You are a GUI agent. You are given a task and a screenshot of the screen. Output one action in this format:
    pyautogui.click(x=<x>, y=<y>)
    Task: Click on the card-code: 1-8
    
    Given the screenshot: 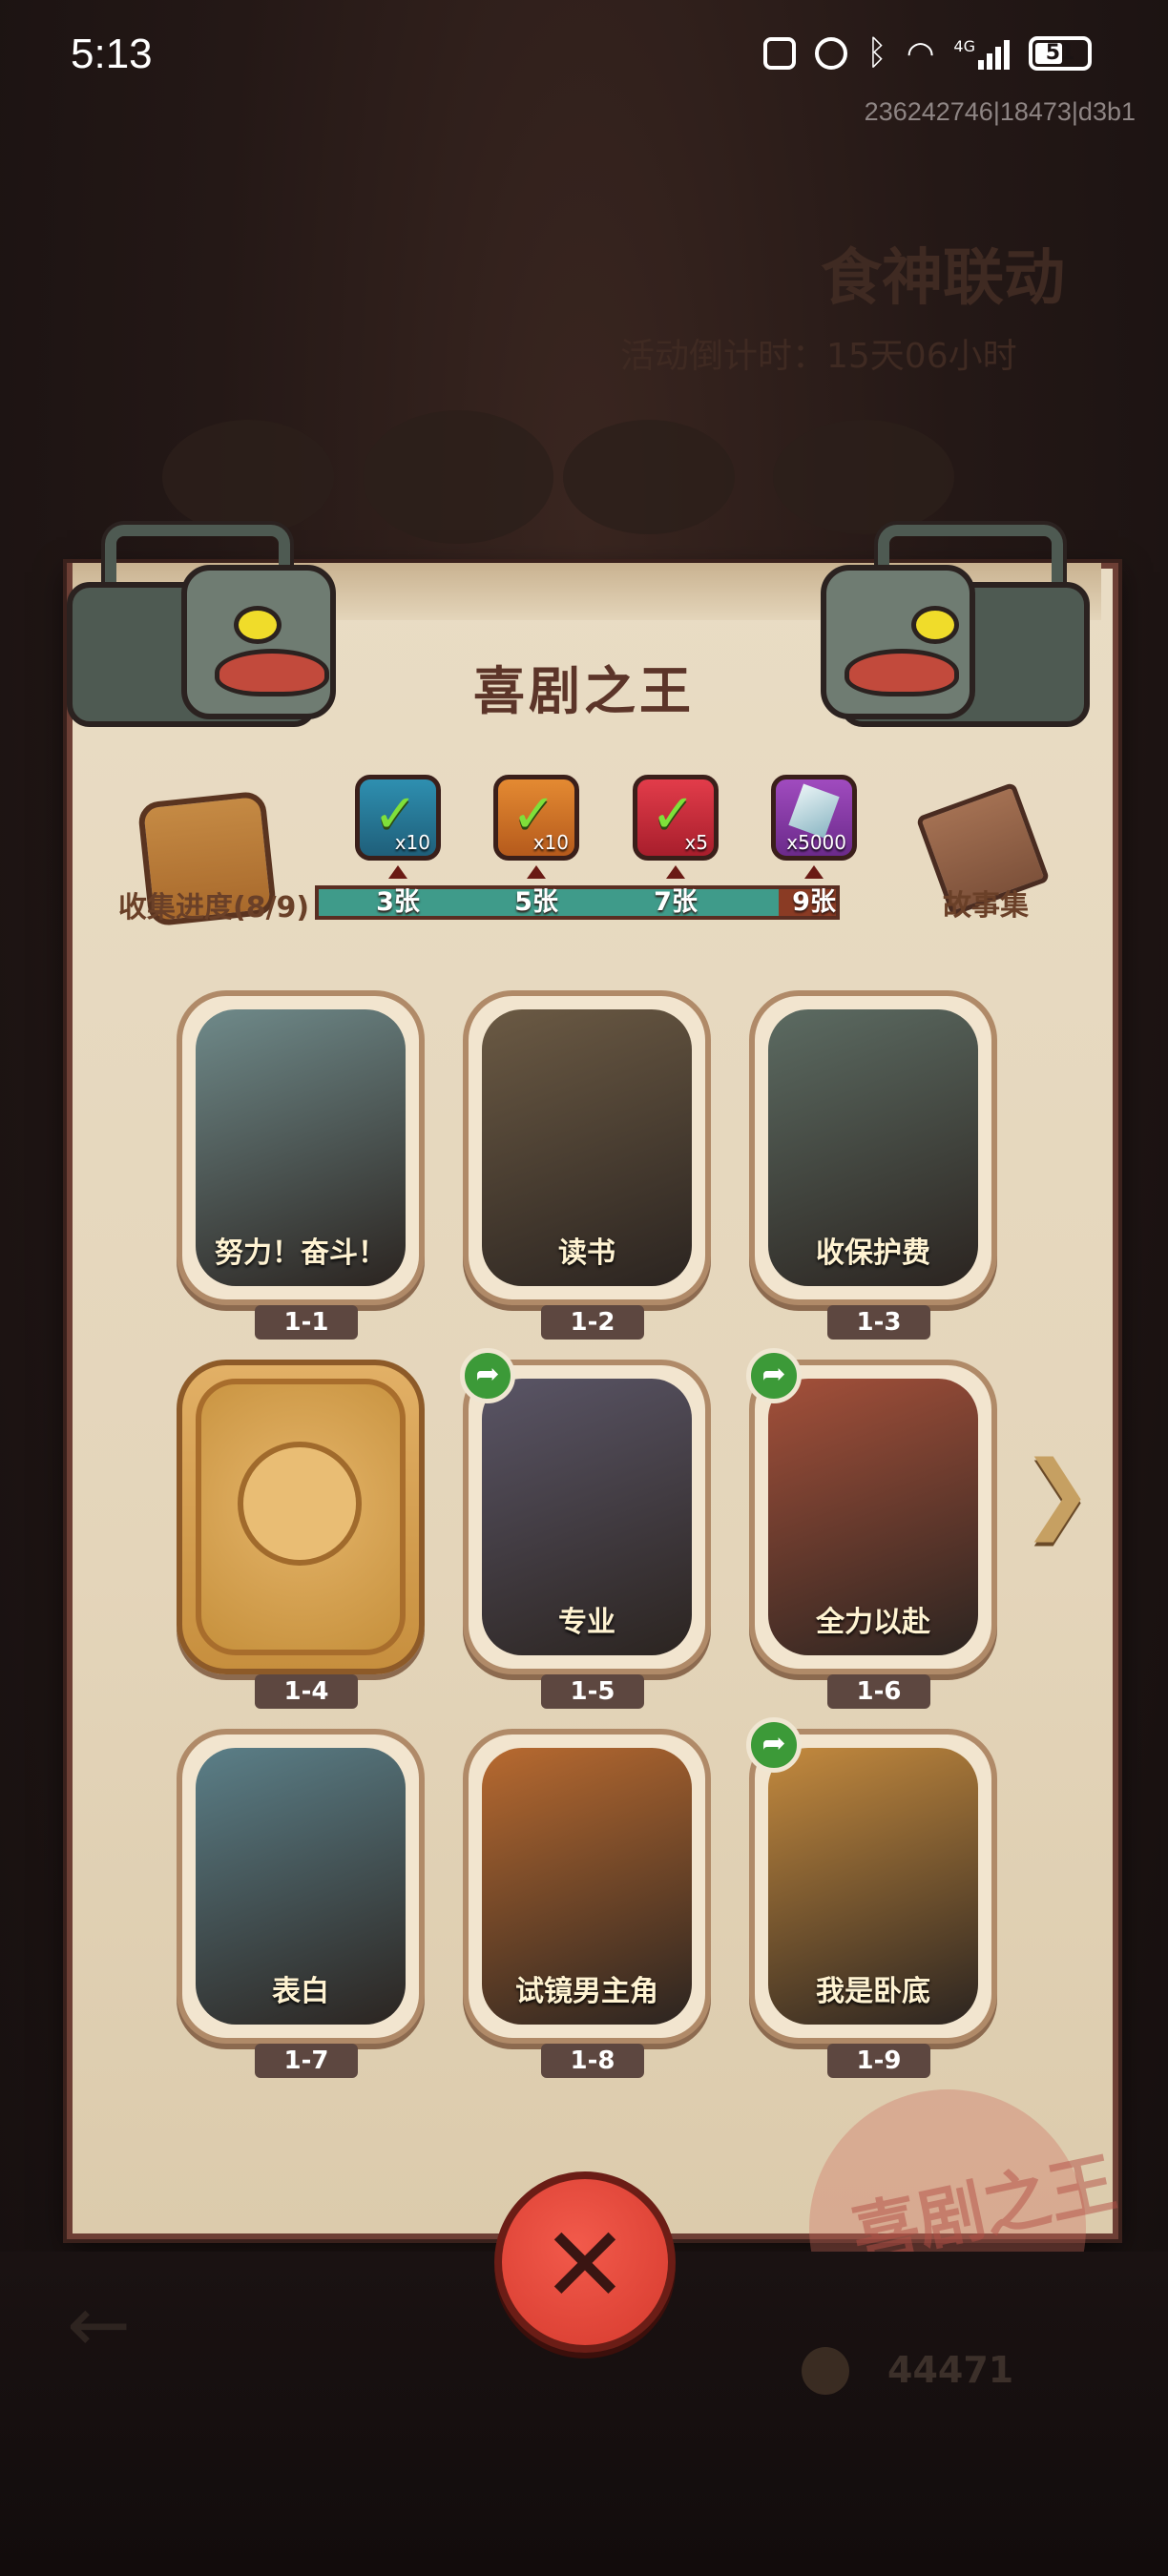 What is the action you would take?
    pyautogui.click(x=592, y=2061)
    